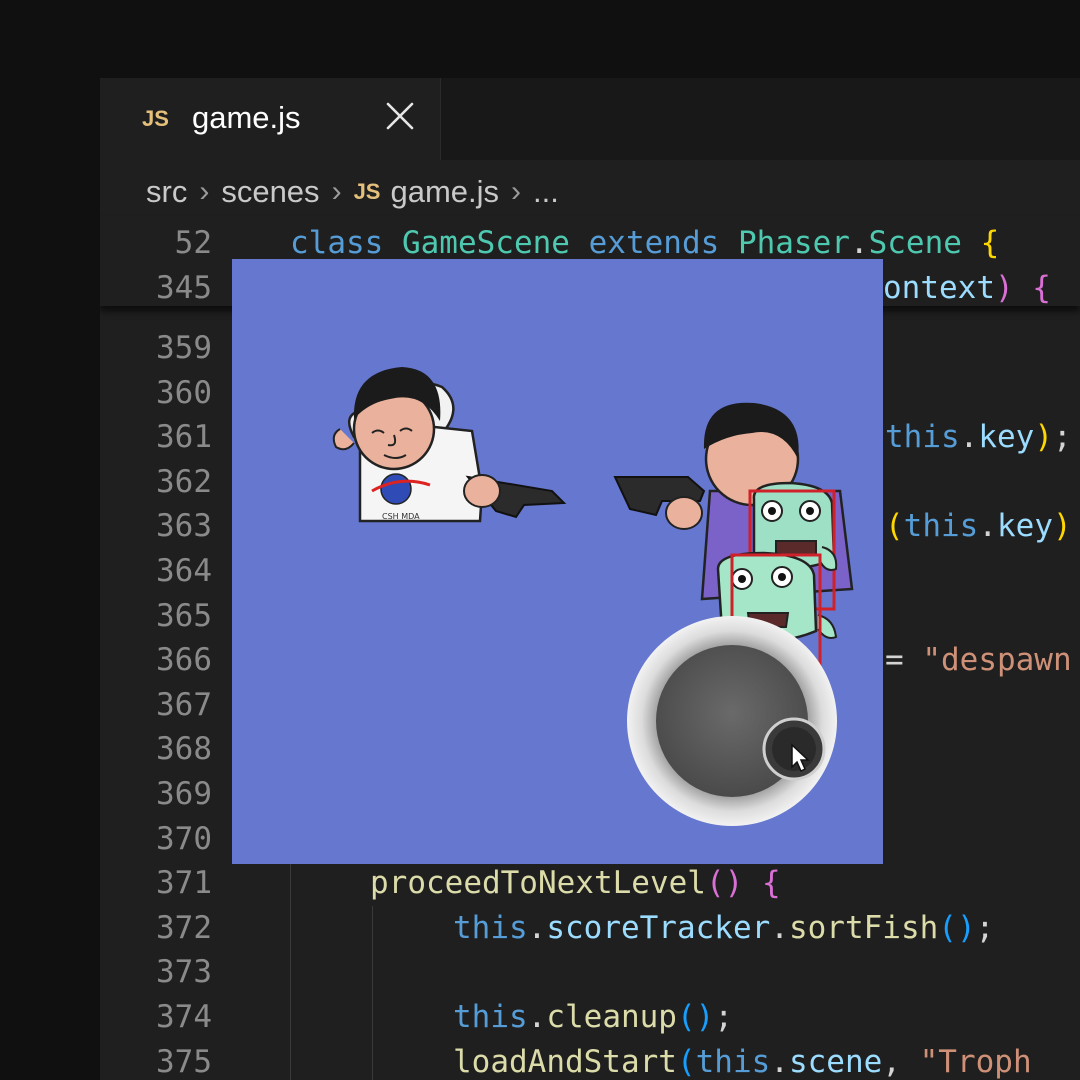  Describe the element at coordinates (658, 927) in the screenshot. I see `code-token: scoreTracker` at that location.